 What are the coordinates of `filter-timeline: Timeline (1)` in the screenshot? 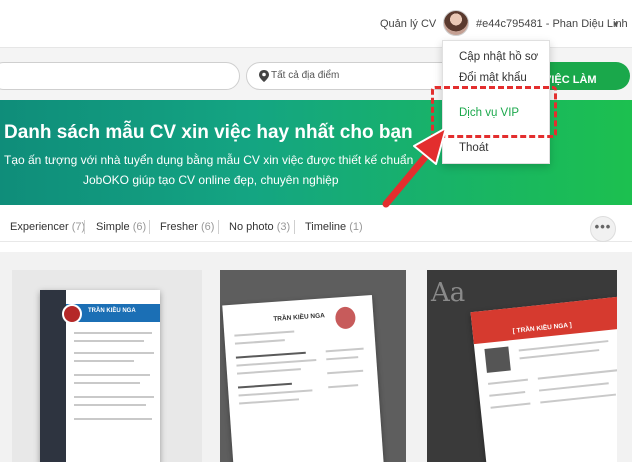 It's located at (334, 227).